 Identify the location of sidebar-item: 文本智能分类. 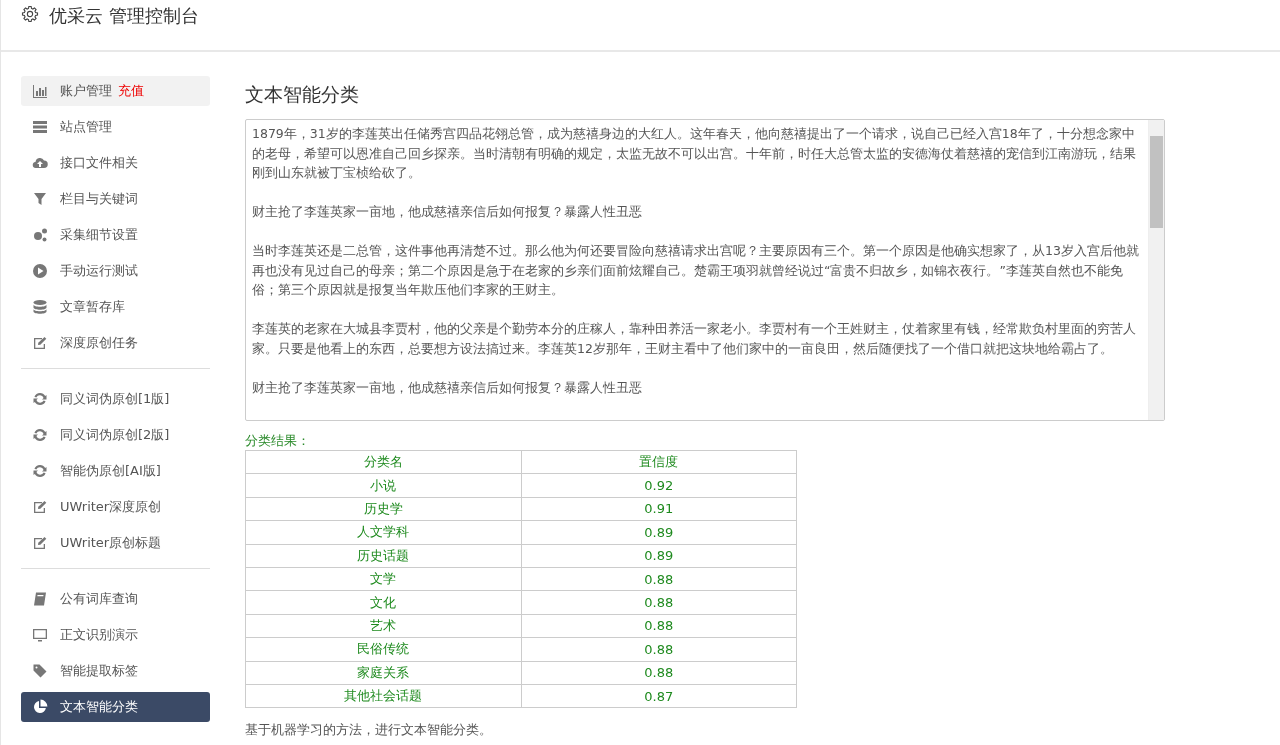
(115, 707).